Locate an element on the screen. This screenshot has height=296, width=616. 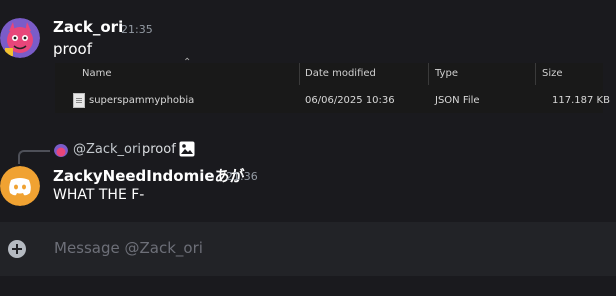
message-timestamp: 21:35 is located at coordinates (137, 29).